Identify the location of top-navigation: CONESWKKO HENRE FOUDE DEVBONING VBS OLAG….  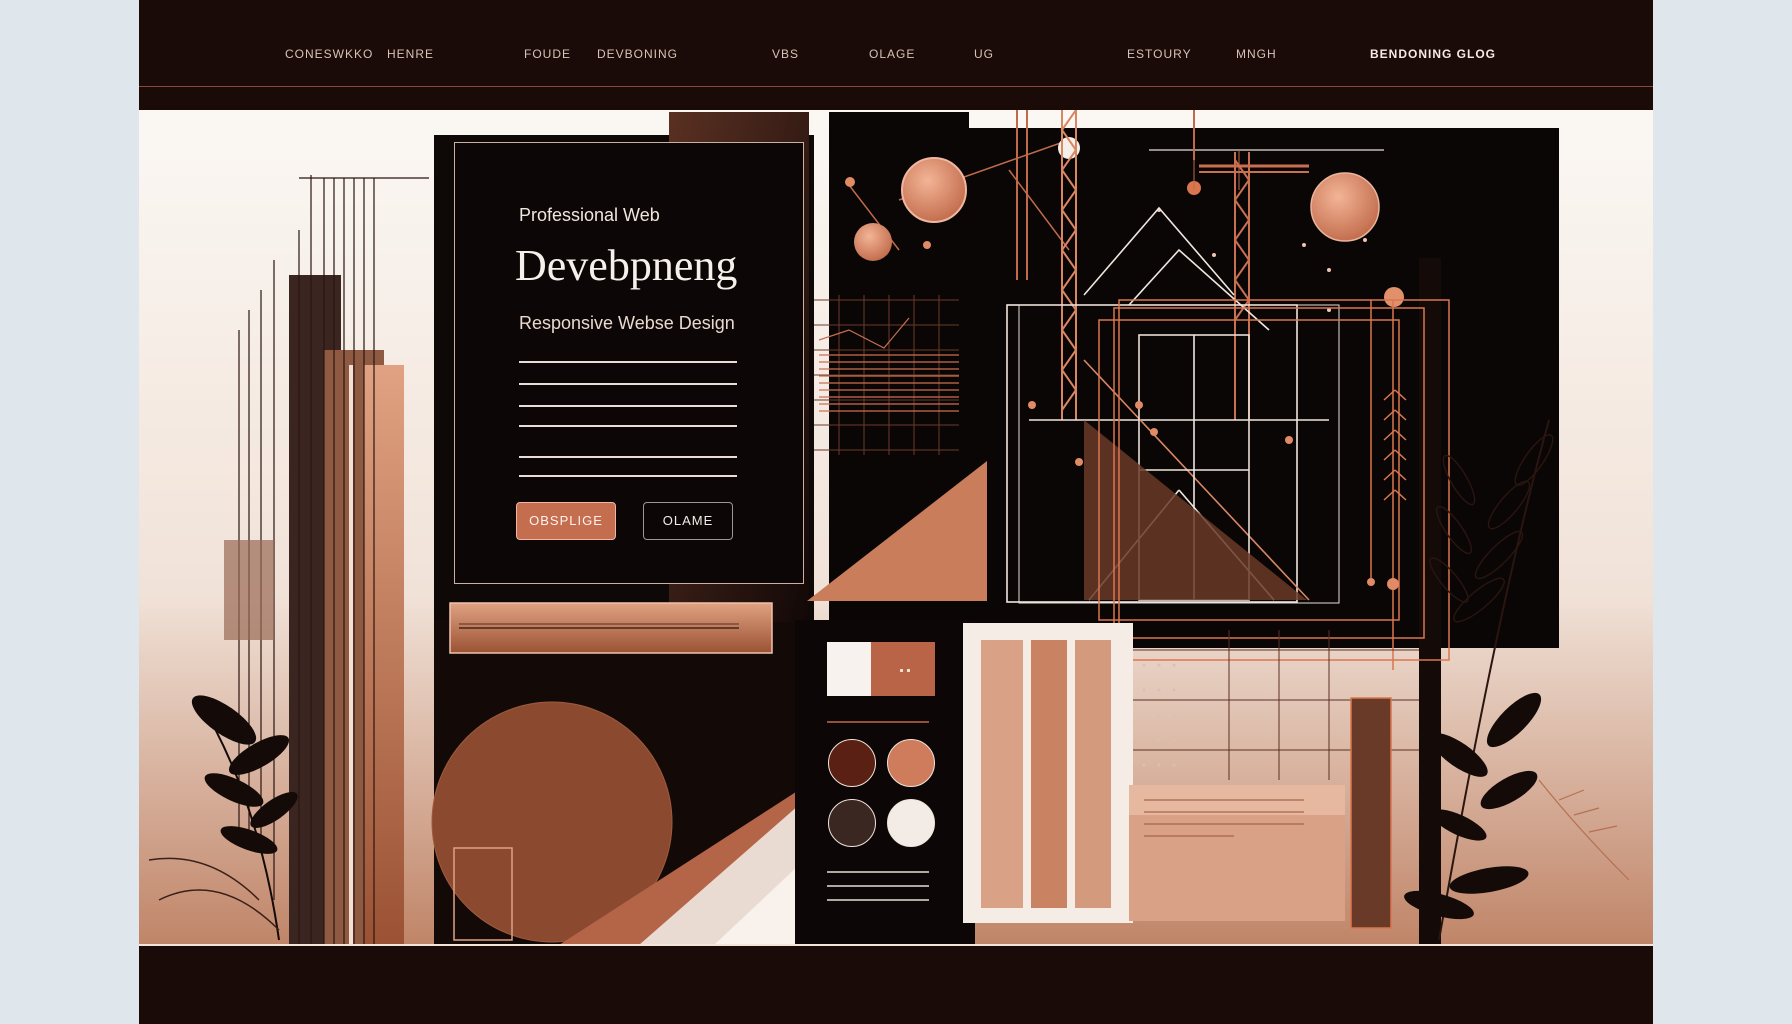
(896, 55).